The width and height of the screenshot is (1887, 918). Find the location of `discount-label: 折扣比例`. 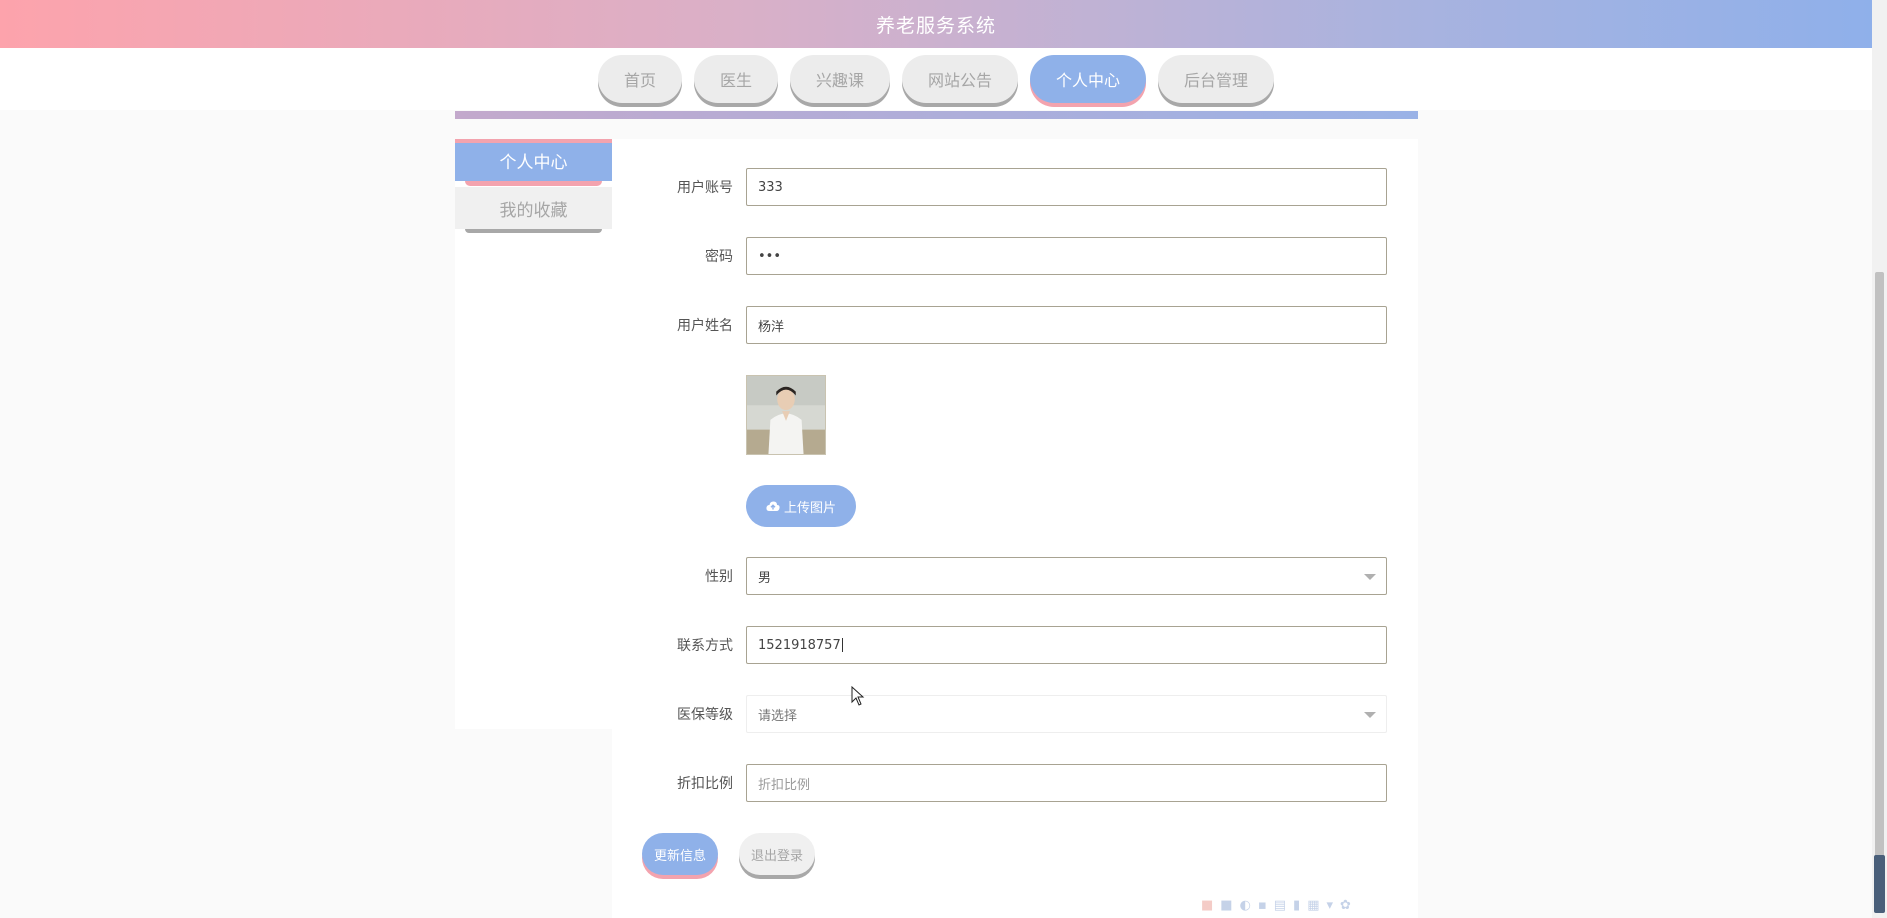

discount-label: 折扣比例 is located at coordinates (705, 784).